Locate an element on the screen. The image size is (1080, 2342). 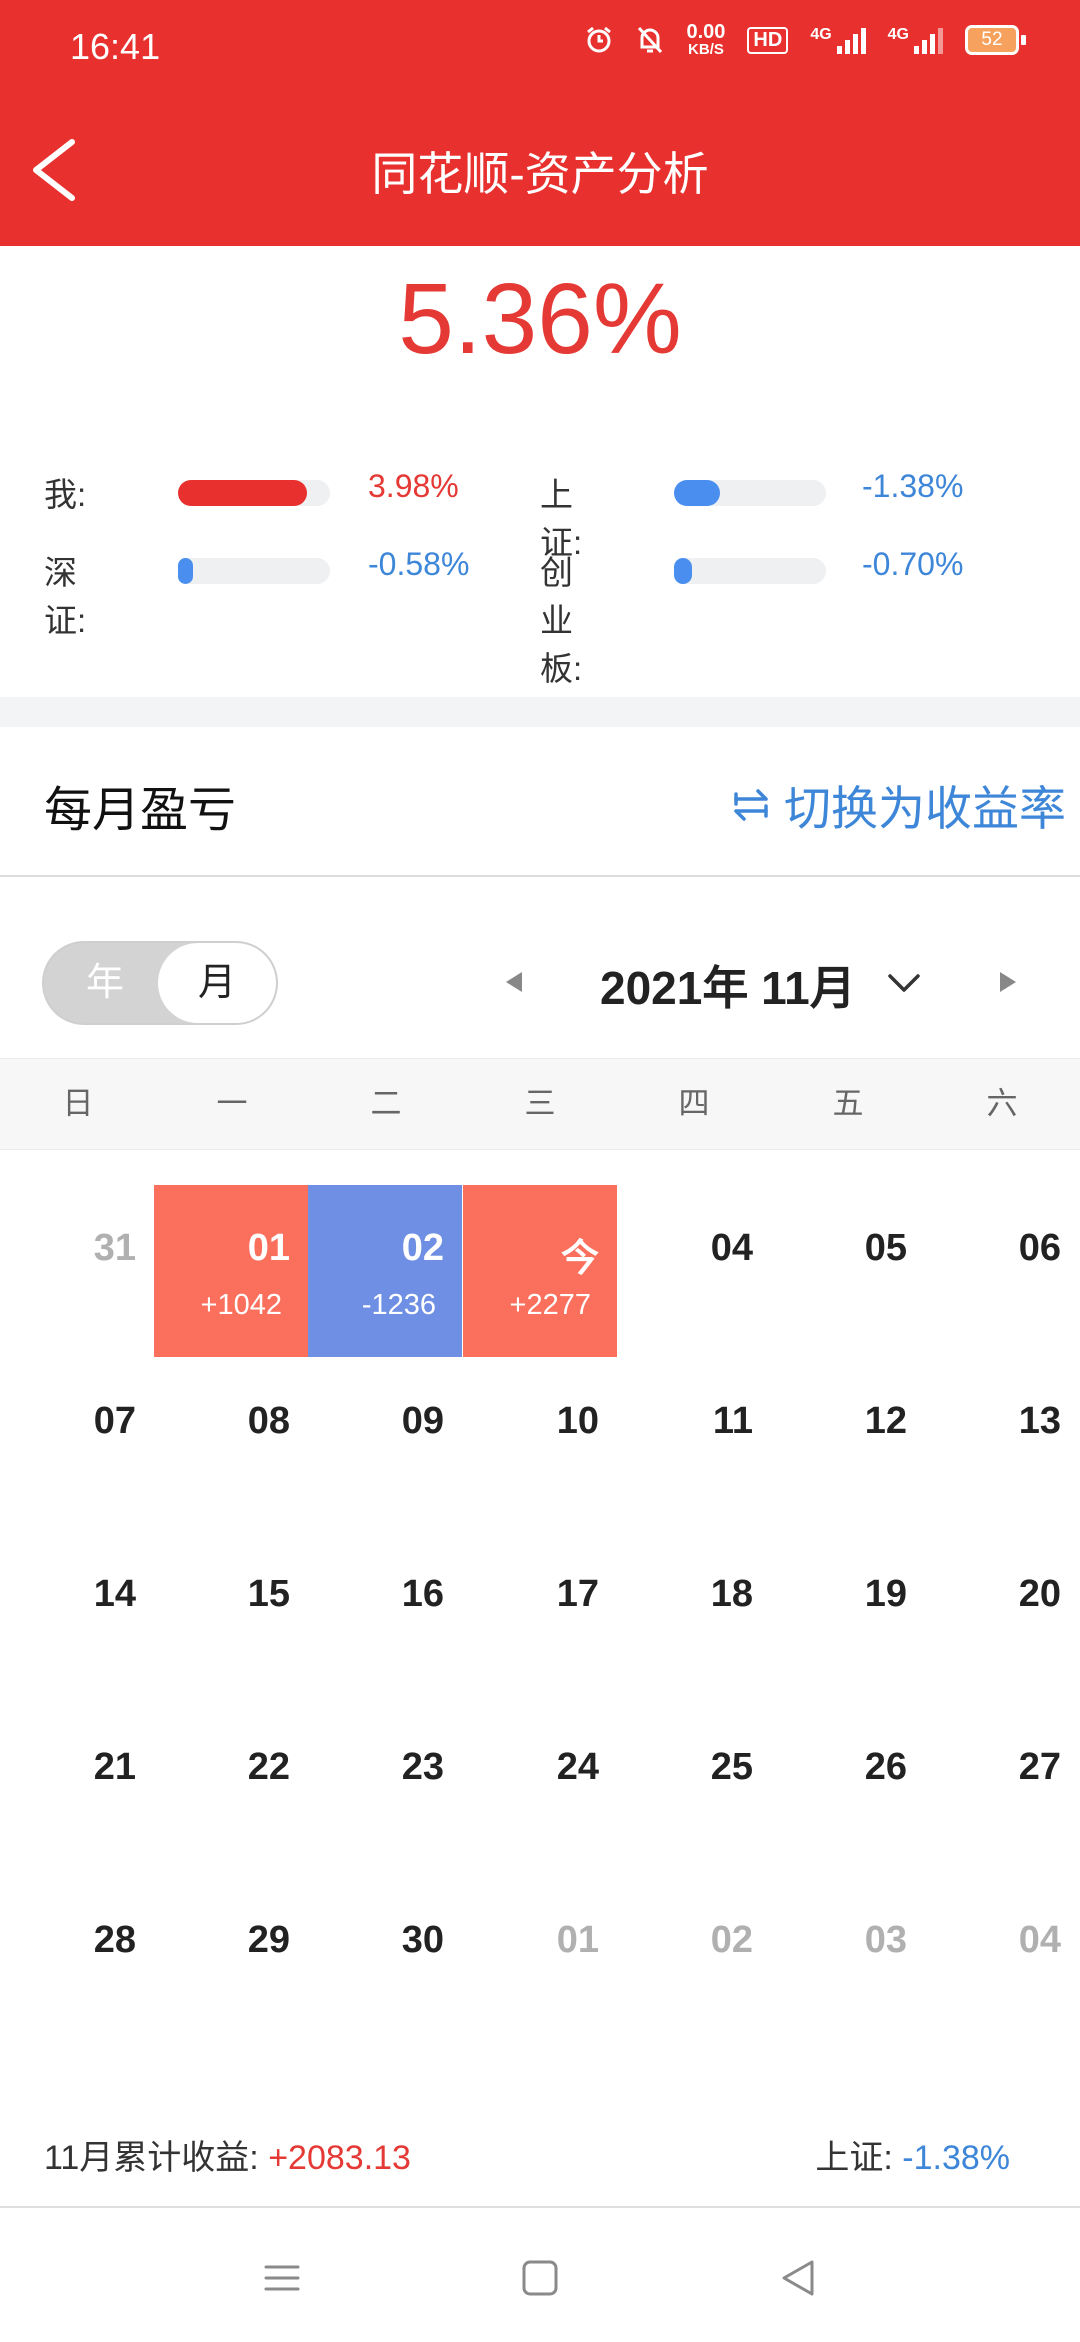
switch-to-rate-button: 切换为收益率 is located at coordinates (897, 804).